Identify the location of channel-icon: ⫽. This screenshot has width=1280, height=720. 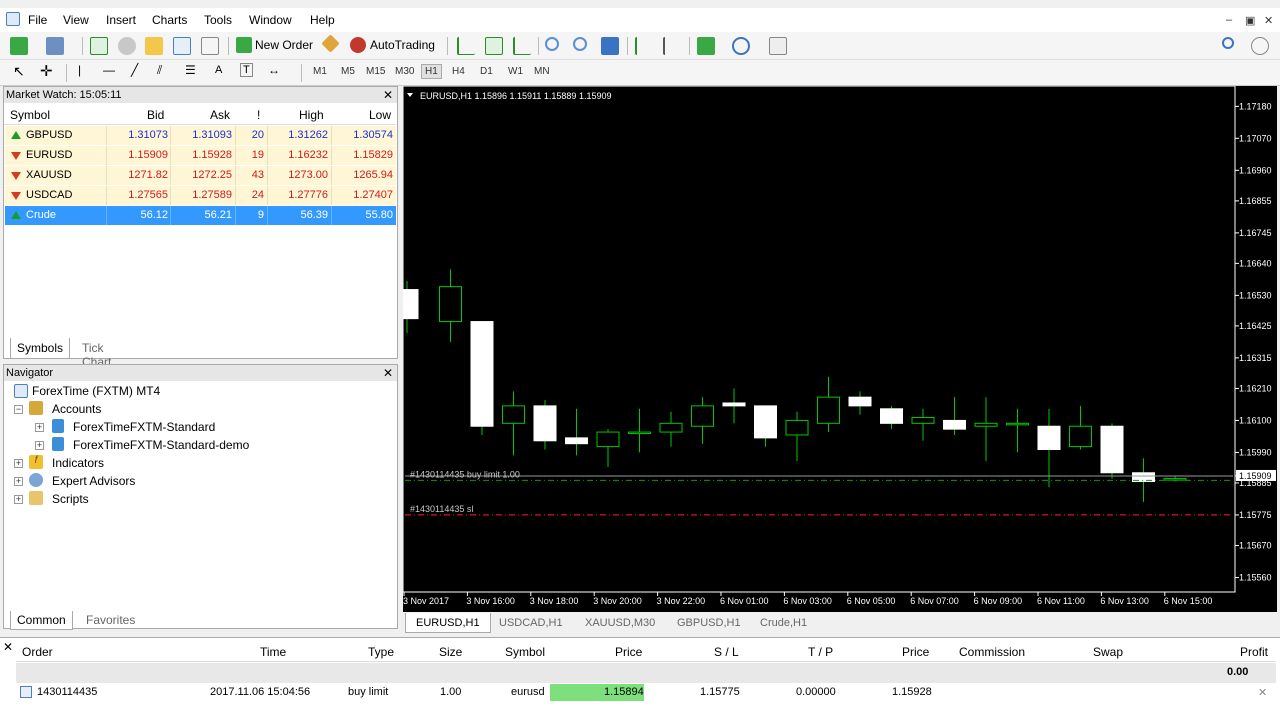
(159, 70).